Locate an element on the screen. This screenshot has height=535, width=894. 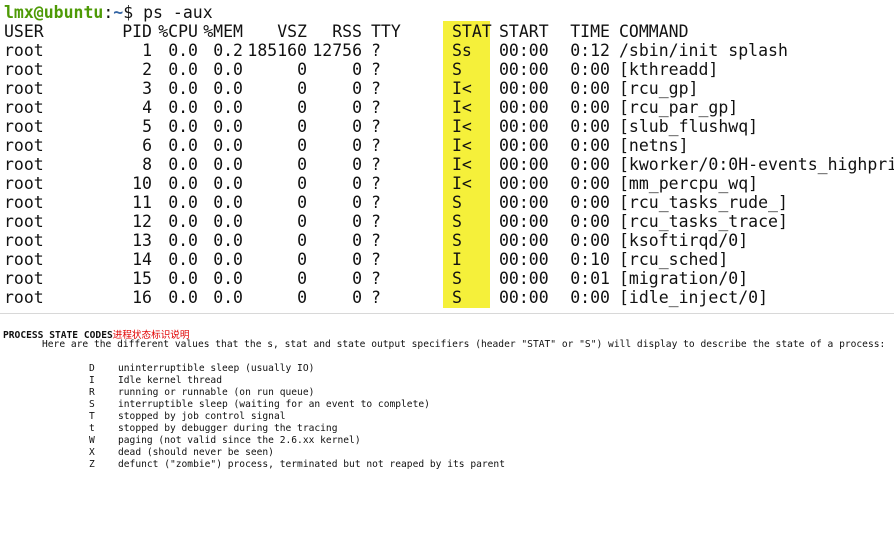
cell-stat: I is located at coordinates (457, 259).